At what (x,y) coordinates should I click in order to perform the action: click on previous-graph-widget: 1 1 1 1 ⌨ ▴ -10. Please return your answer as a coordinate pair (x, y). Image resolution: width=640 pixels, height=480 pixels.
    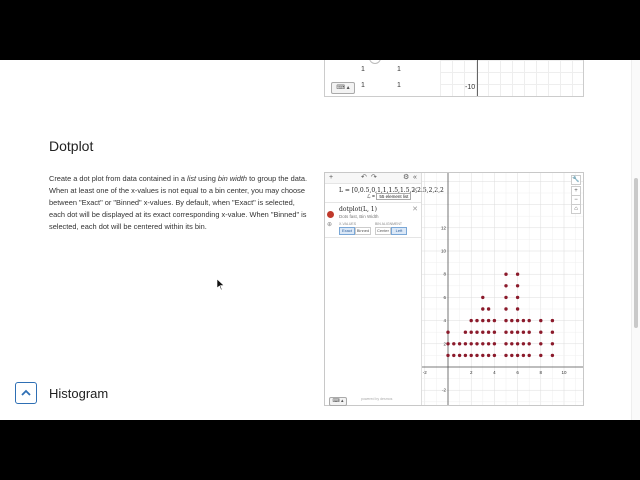
    Looking at the image, I should click on (454, 78).